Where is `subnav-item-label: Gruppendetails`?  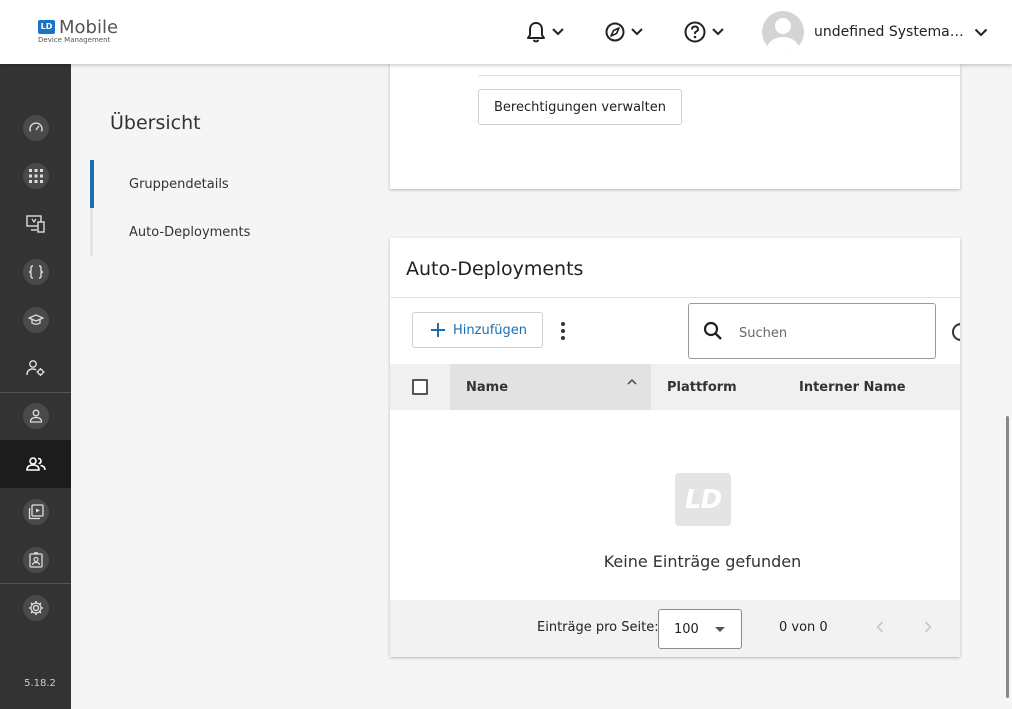 subnav-item-label: Gruppendetails is located at coordinates (179, 184).